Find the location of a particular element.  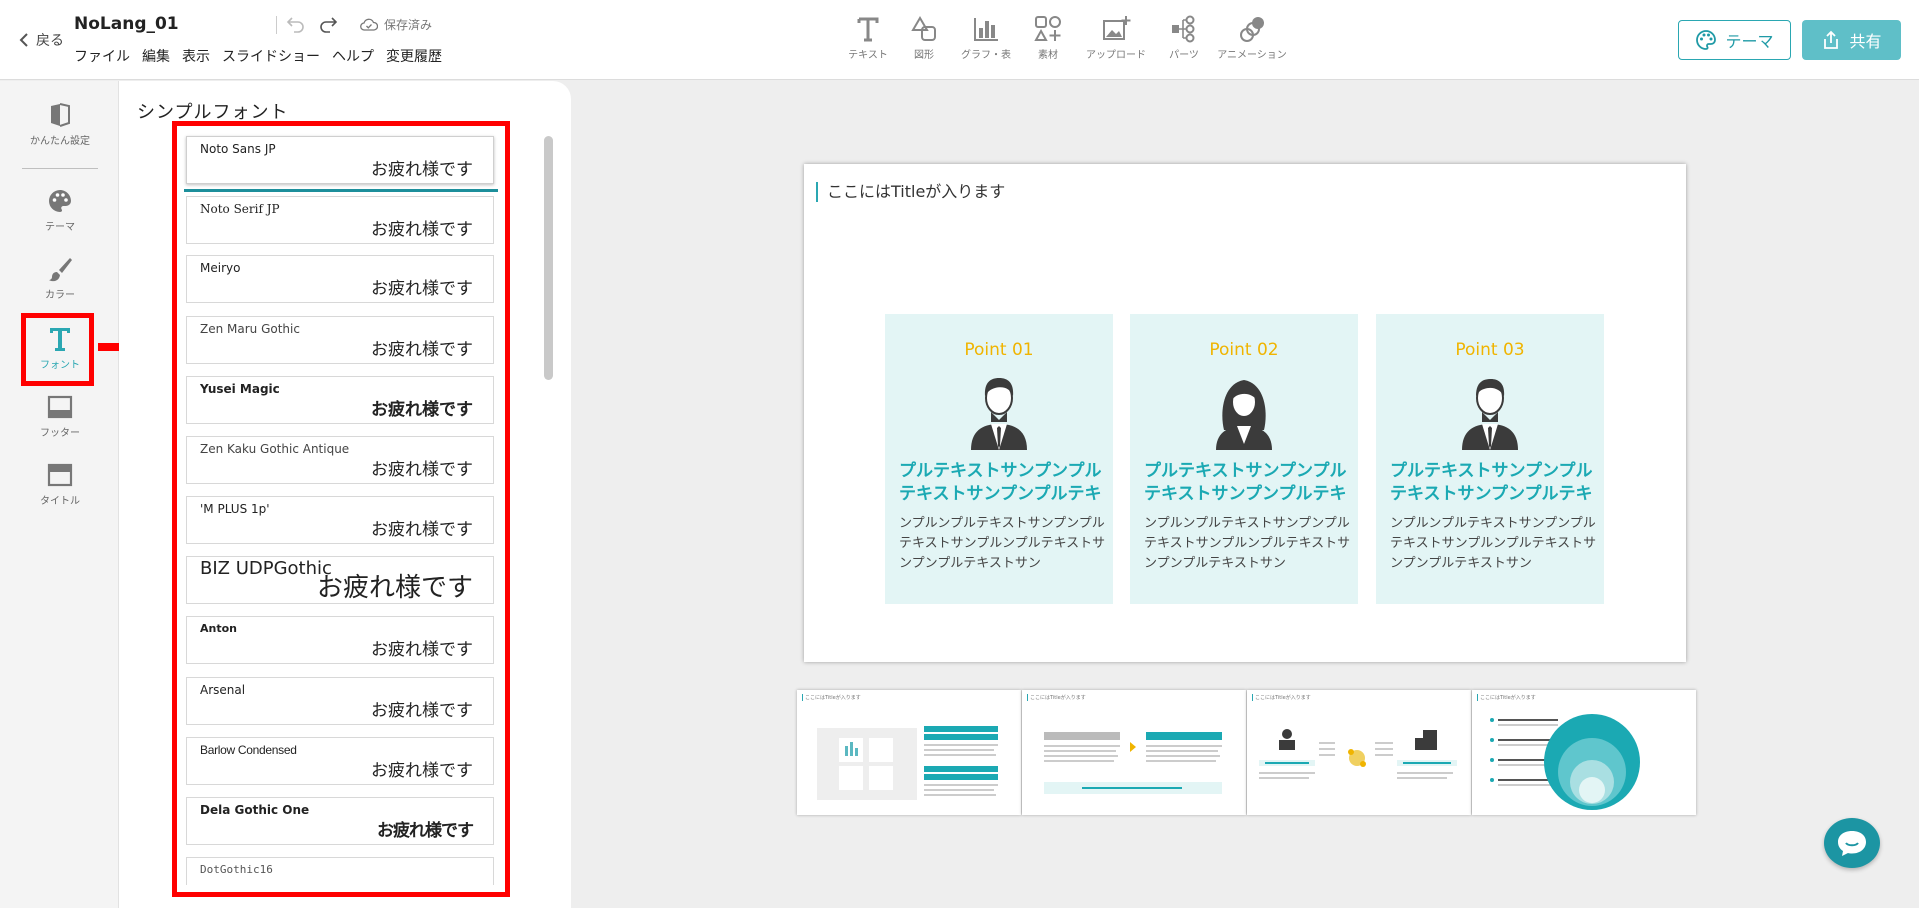

menu-history: 変更履歴 is located at coordinates (414, 56).